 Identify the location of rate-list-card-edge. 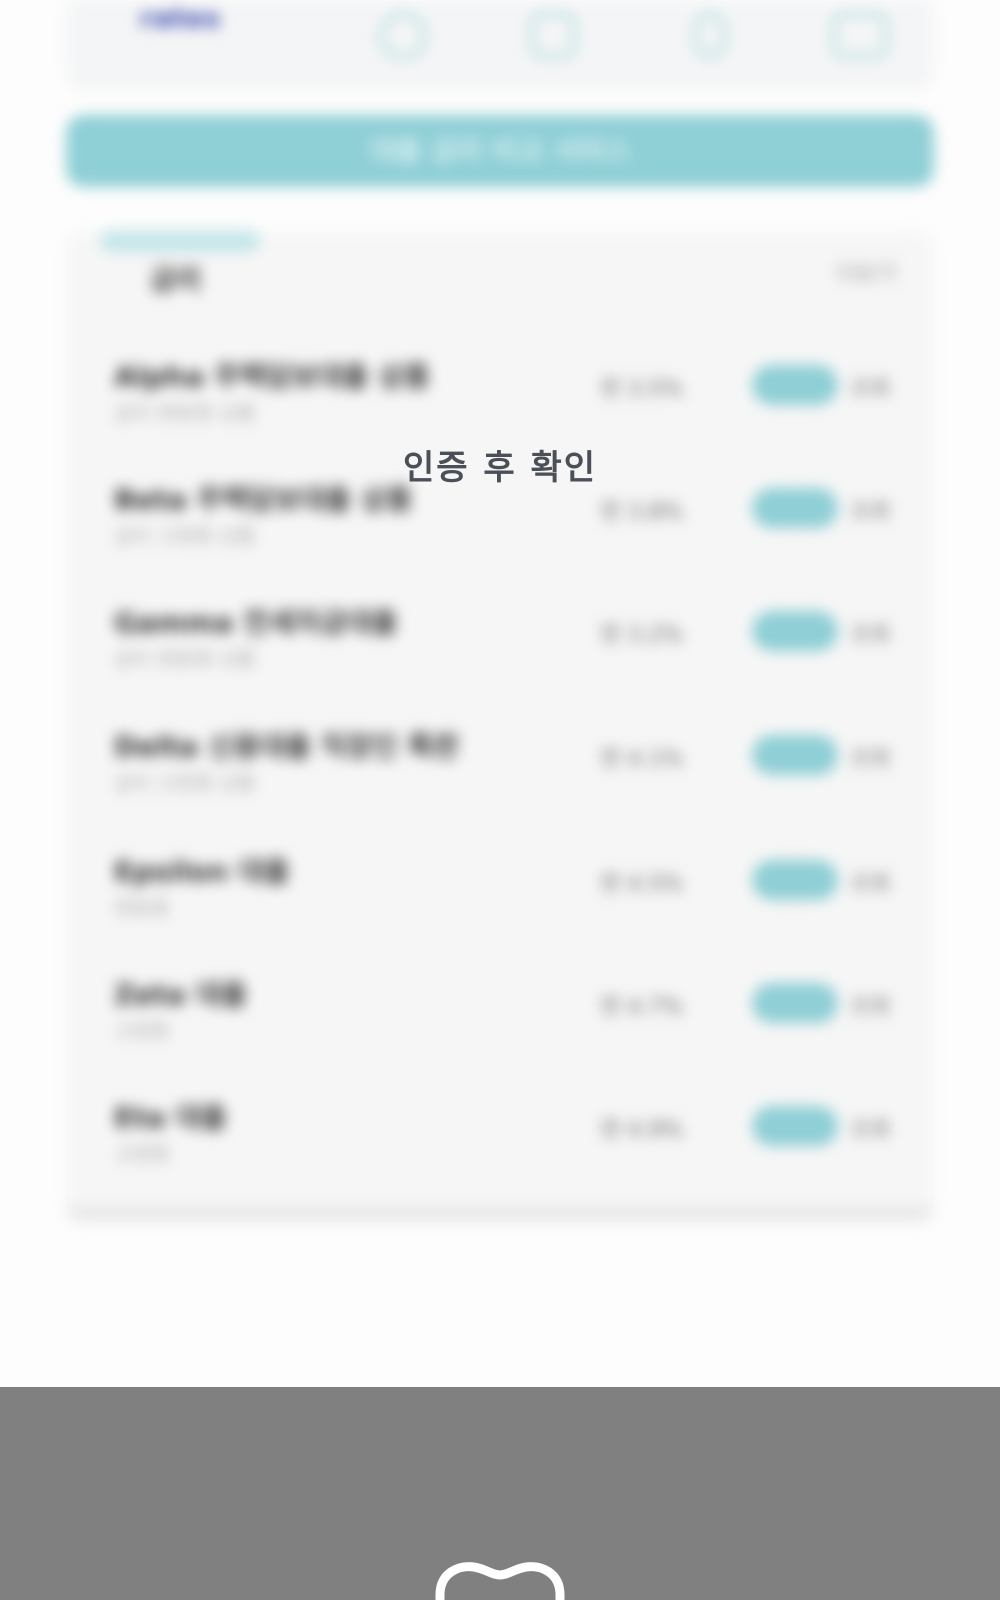
(500, 1214).